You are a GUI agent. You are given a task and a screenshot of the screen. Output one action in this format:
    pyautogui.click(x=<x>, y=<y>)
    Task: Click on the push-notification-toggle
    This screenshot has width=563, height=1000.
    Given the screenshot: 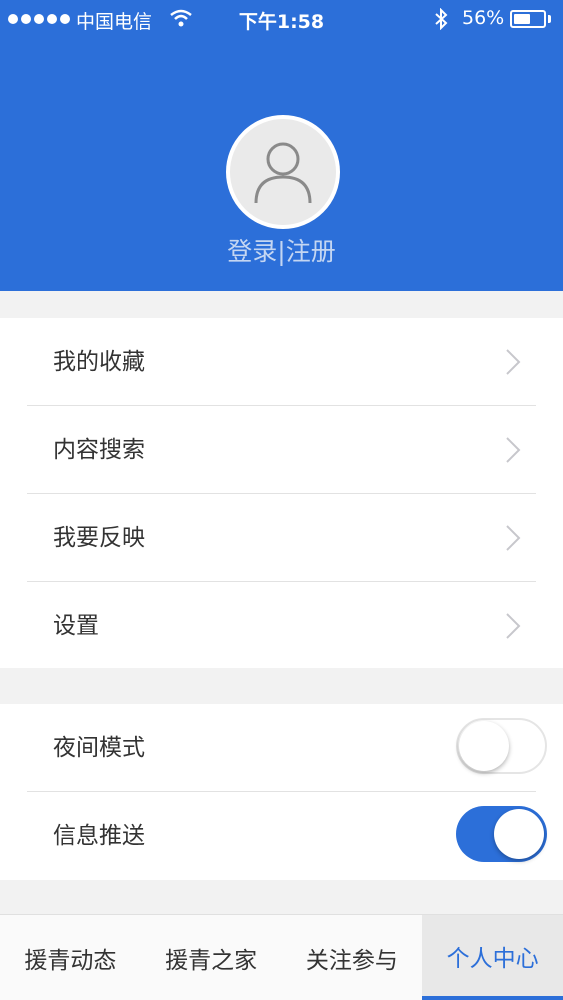 What is the action you would take?
    pyautogui.click(x=501, y=834)
    